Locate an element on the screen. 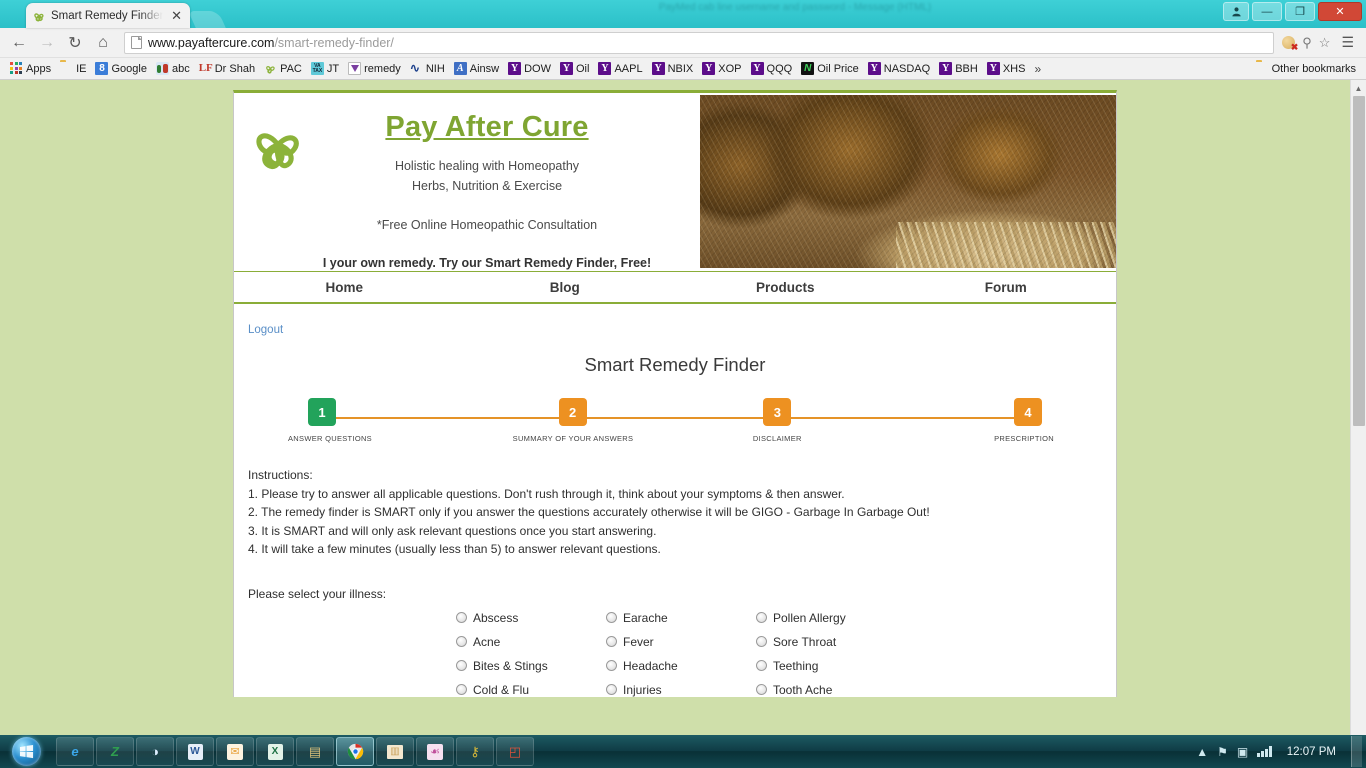 The width and height of the screenshot is (1366, 768). step-3-disclaimer: 3 DISCLAIMER is located at coordinates (777, 420).